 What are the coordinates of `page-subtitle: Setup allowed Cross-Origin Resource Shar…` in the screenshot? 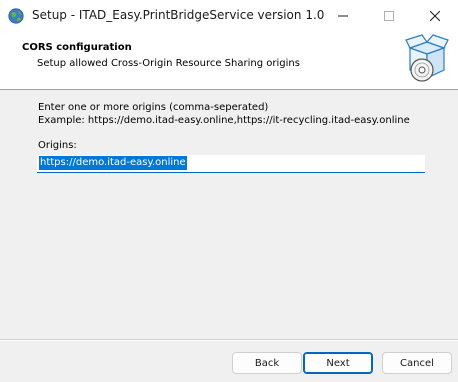 It's located at (168, 63).